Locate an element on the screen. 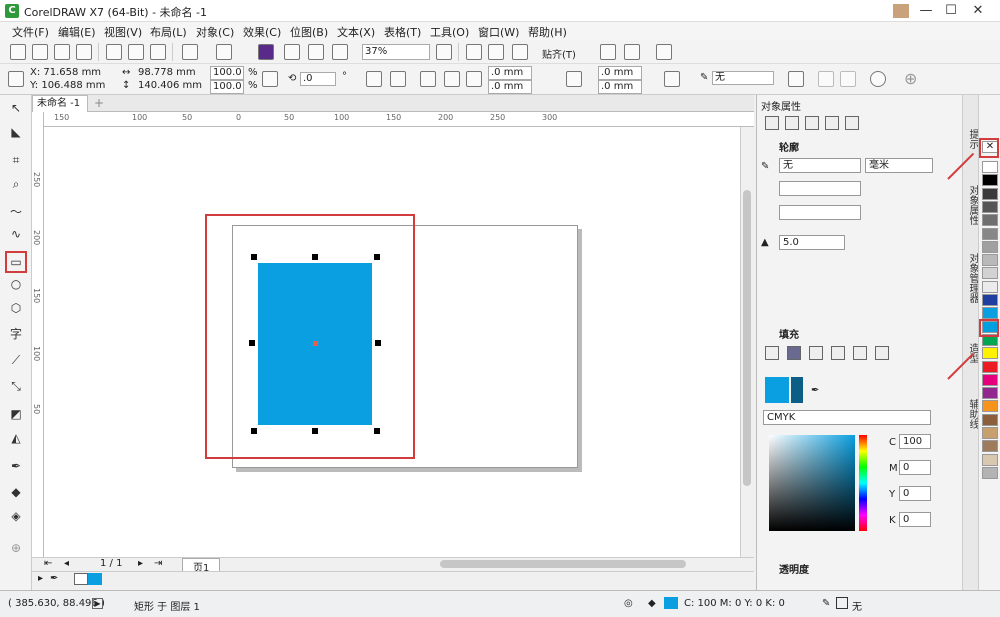 Image resolution: width=1000 pixels, height=617 pixels. outline-color-swatch is located at coordinates (842, 603).